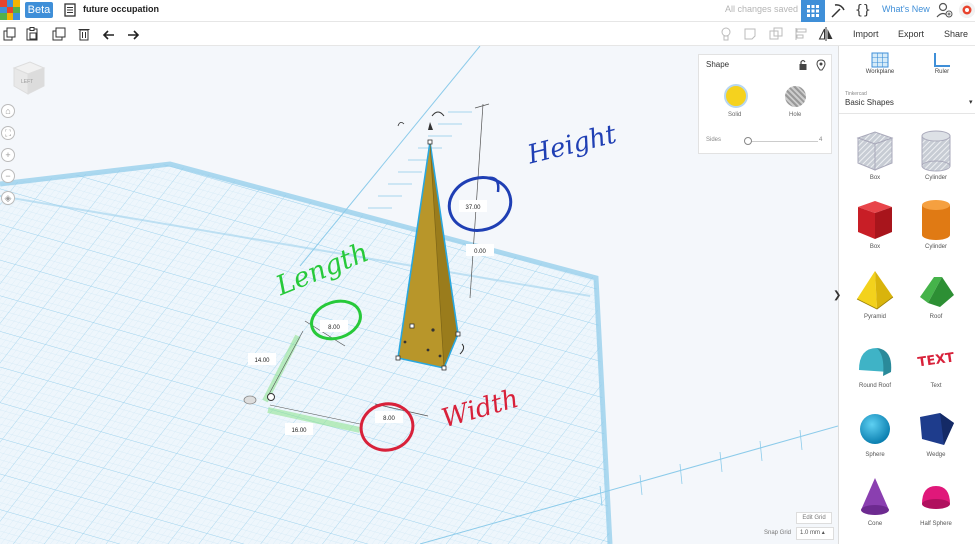  What do you see at coordinates (714, 140) in the screenshot?
I see `sides-label: Sides` at bounding box center [714, 140].